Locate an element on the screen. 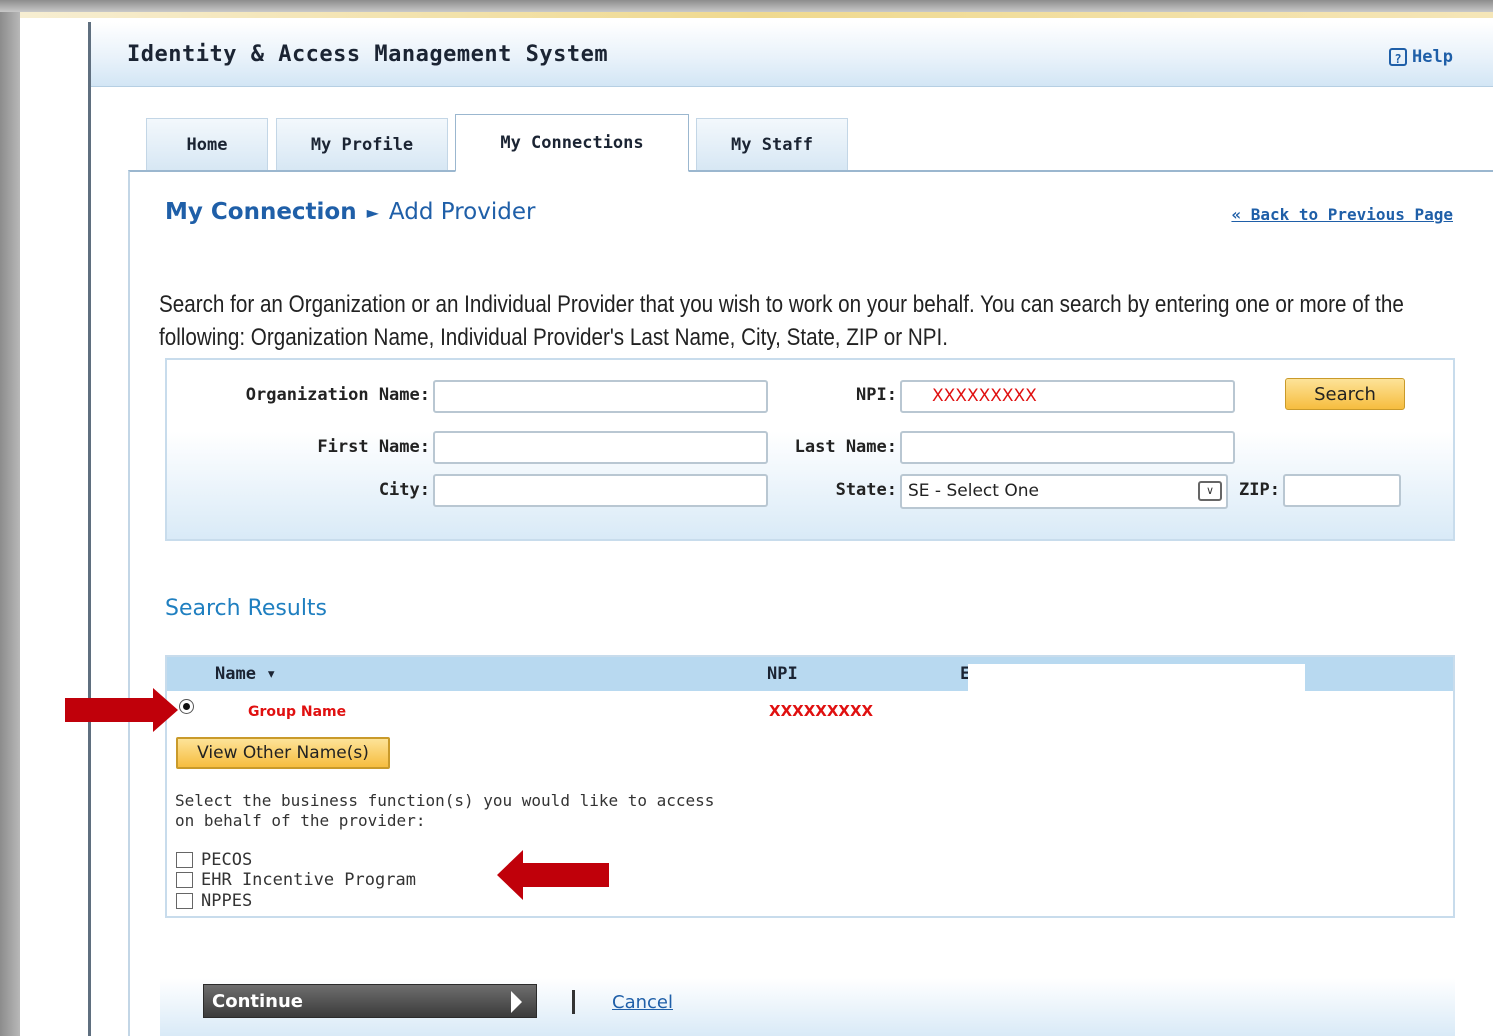  zip-input is located at coordinates (1342, 490).